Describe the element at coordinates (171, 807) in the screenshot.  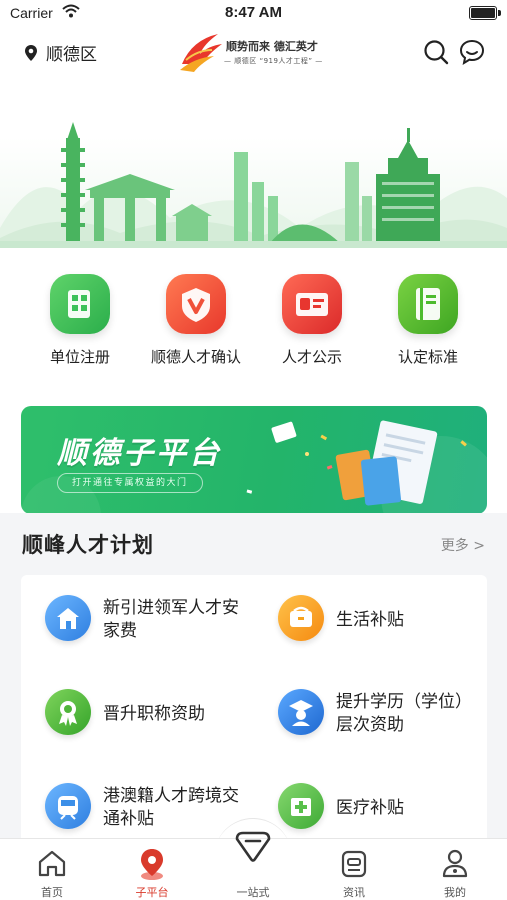
I see `plan-item-label: 港澳籍人才跨境交通补贴` at that location.